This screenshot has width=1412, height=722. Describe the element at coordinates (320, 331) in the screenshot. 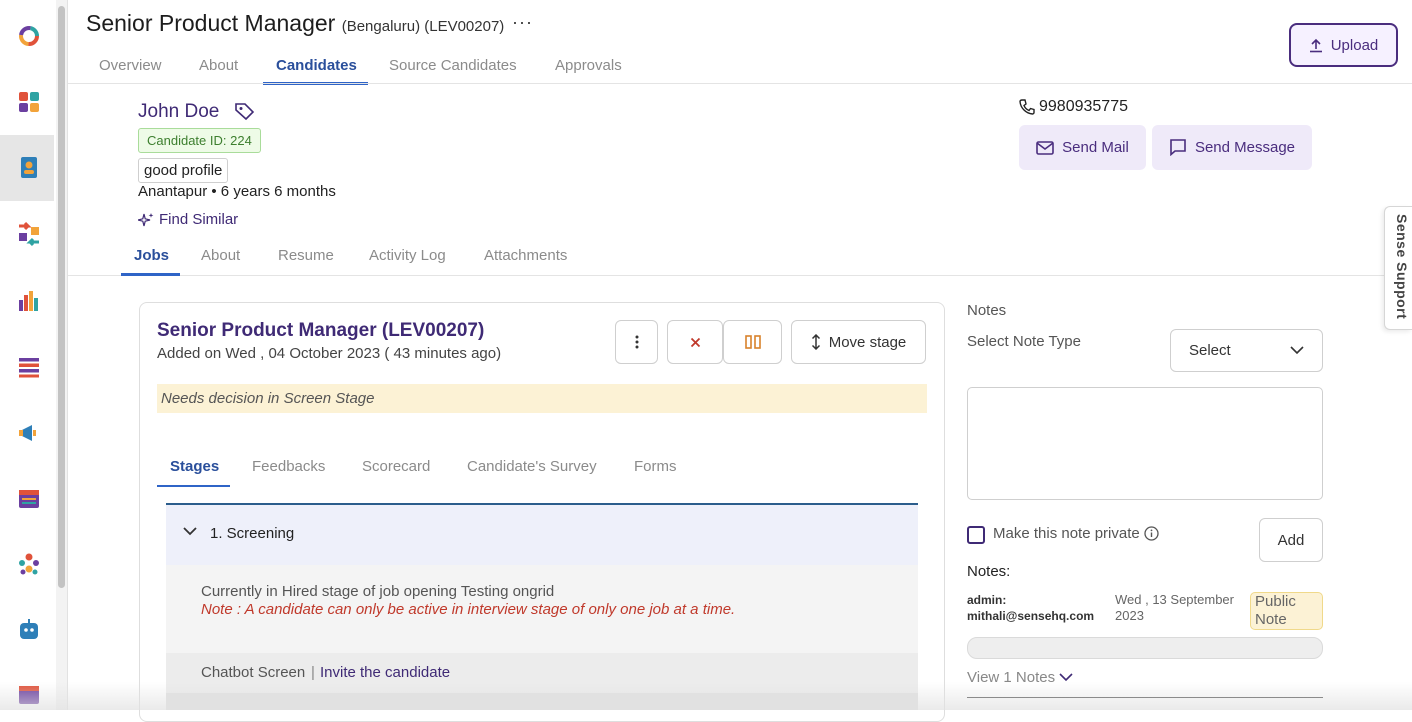

I see `job-card-title: Senior Product Manager (LEV00207)` at that location.